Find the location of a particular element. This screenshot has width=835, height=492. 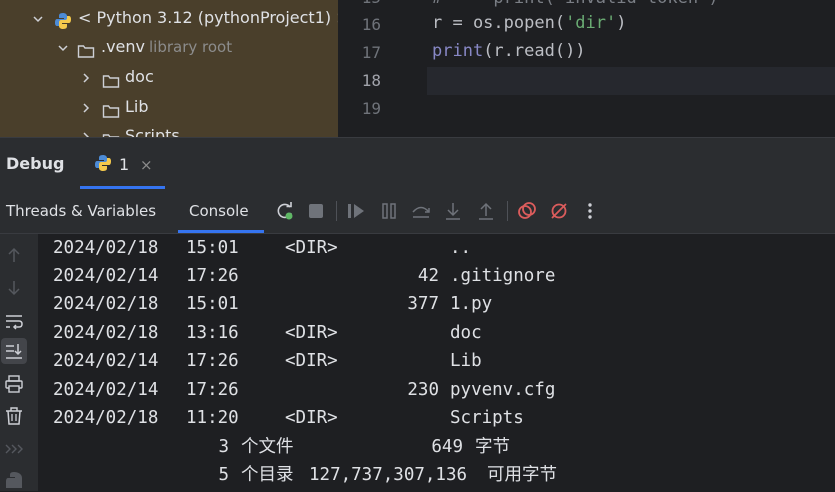

session-tab-label: 1 is located at coordinates (124, 164).